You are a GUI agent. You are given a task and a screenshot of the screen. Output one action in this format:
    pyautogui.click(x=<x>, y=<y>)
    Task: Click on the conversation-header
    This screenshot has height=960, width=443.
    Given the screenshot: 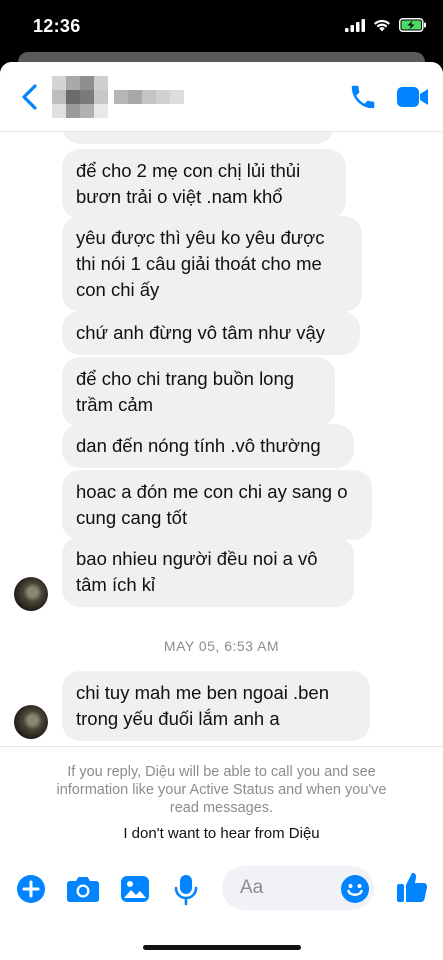 What is the action you would take?
    pyautogui.click(x=221, y=97)
    